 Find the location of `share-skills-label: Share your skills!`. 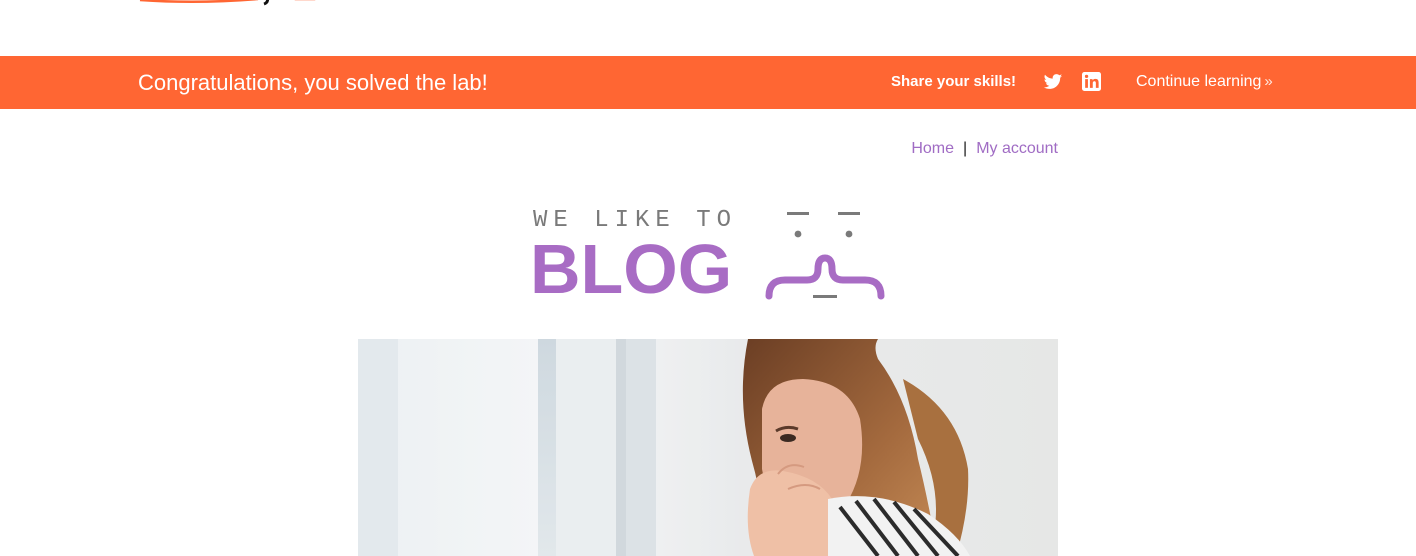

share-skills-label: Share your skills! is located at coordinates (954, 81).